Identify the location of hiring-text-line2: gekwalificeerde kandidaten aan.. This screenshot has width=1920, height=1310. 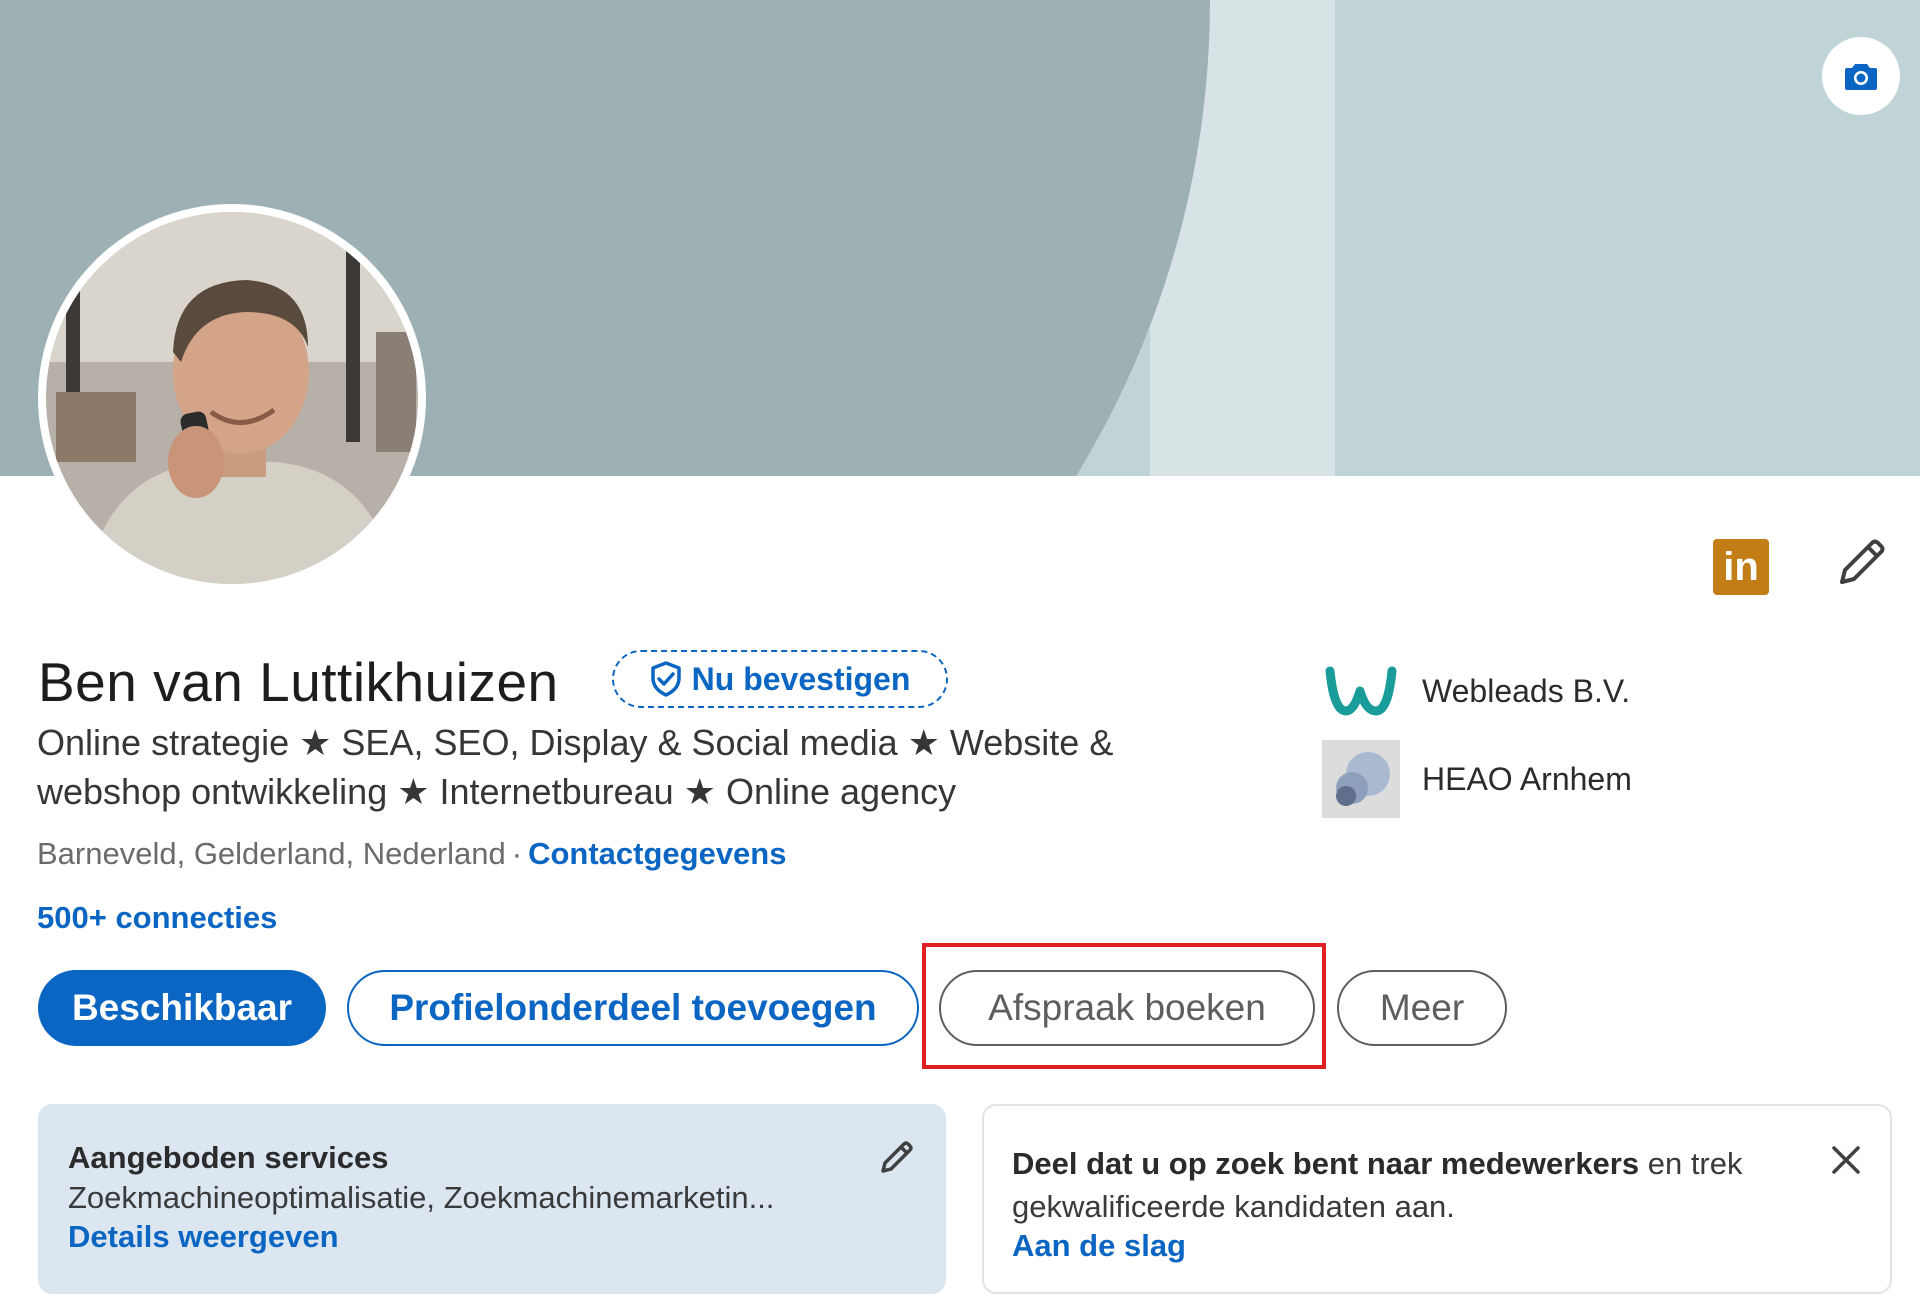
(1233, 1206).